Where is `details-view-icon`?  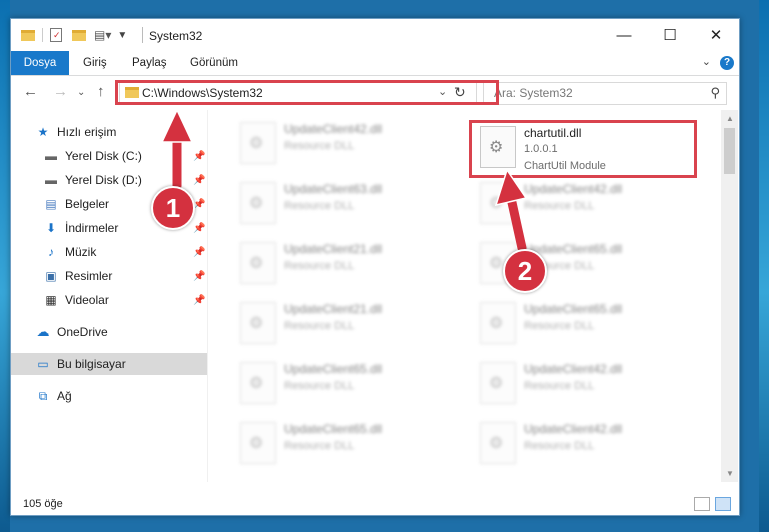
details-view-icon is located at coordinates (702, 504).